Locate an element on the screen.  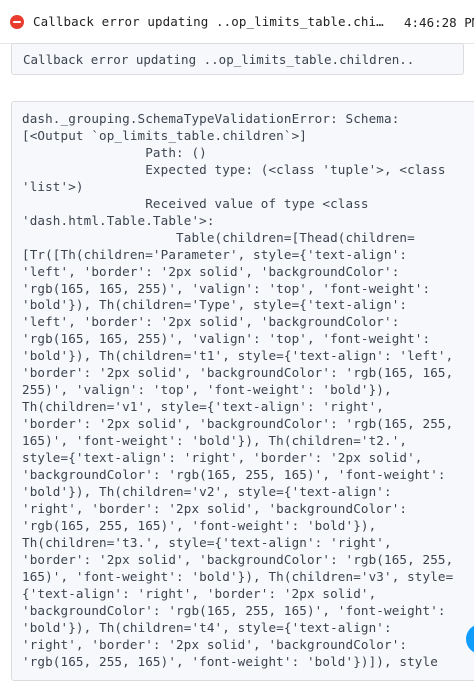
traceback-line: [<Output `op_limits_table.children`>] is located at coordinates (164, 135).